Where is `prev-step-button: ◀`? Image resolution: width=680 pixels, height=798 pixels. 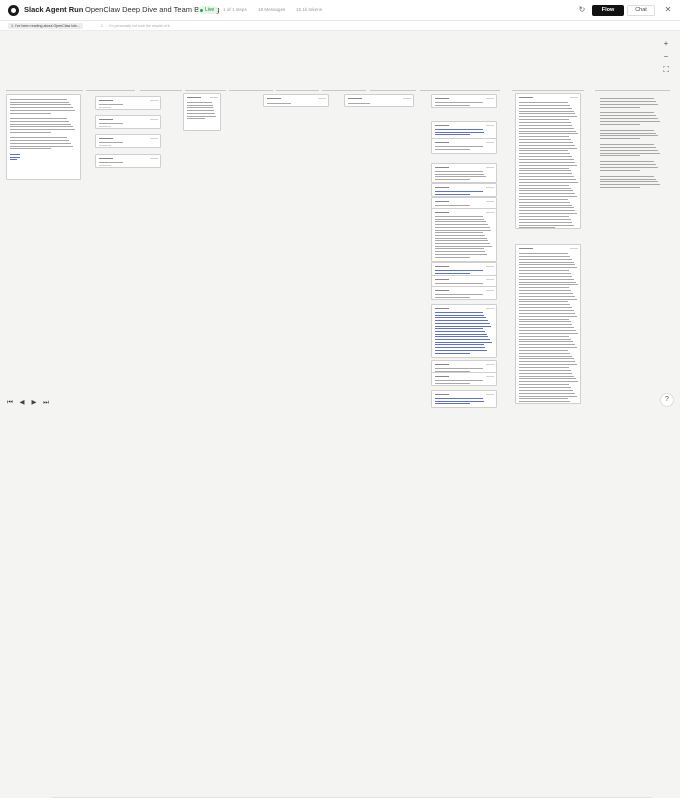 prev-step-button: ◀ is located at coordinates (22, 403).